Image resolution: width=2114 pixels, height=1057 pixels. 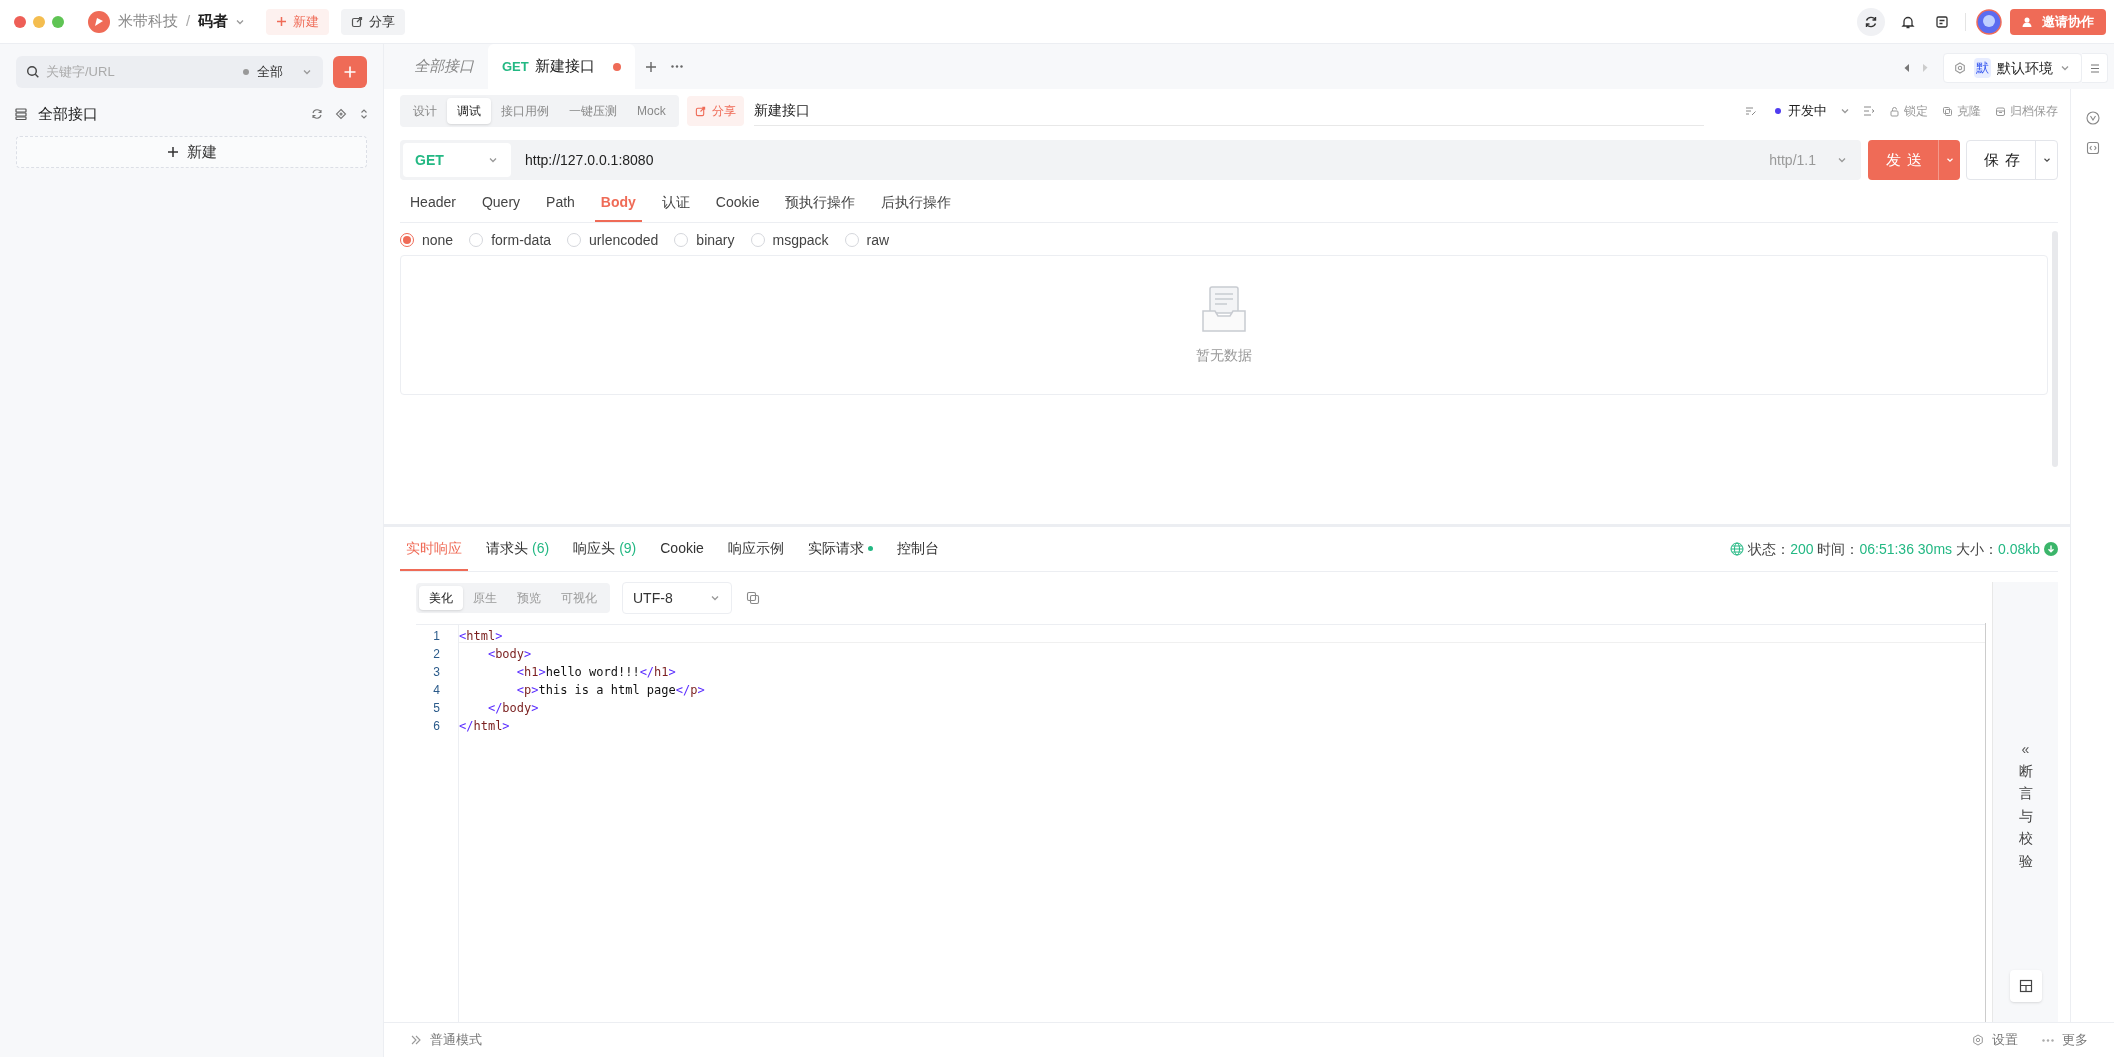 What do you see at coordinates (512, 708) in the screenshot?
I see `code-line: </body>` at bounding box center [512, 708].